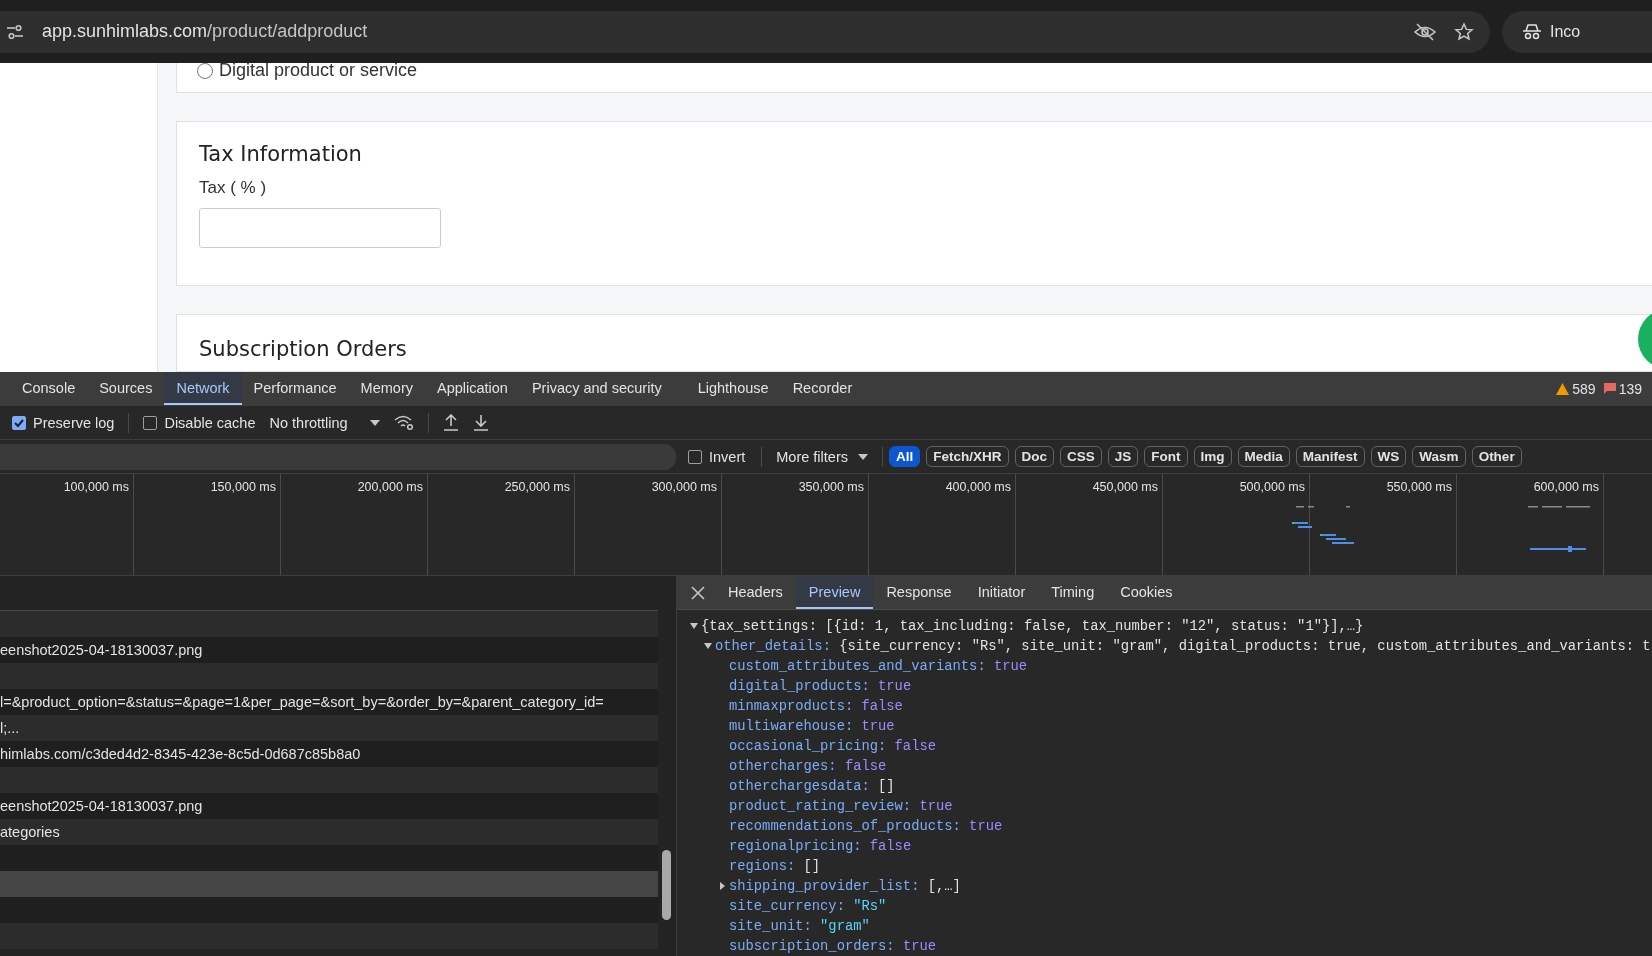  What do you see at coordinates (386, 388) in the screenshot?
I see `devtools-tab: Memory` at bounding box center [386, 388].